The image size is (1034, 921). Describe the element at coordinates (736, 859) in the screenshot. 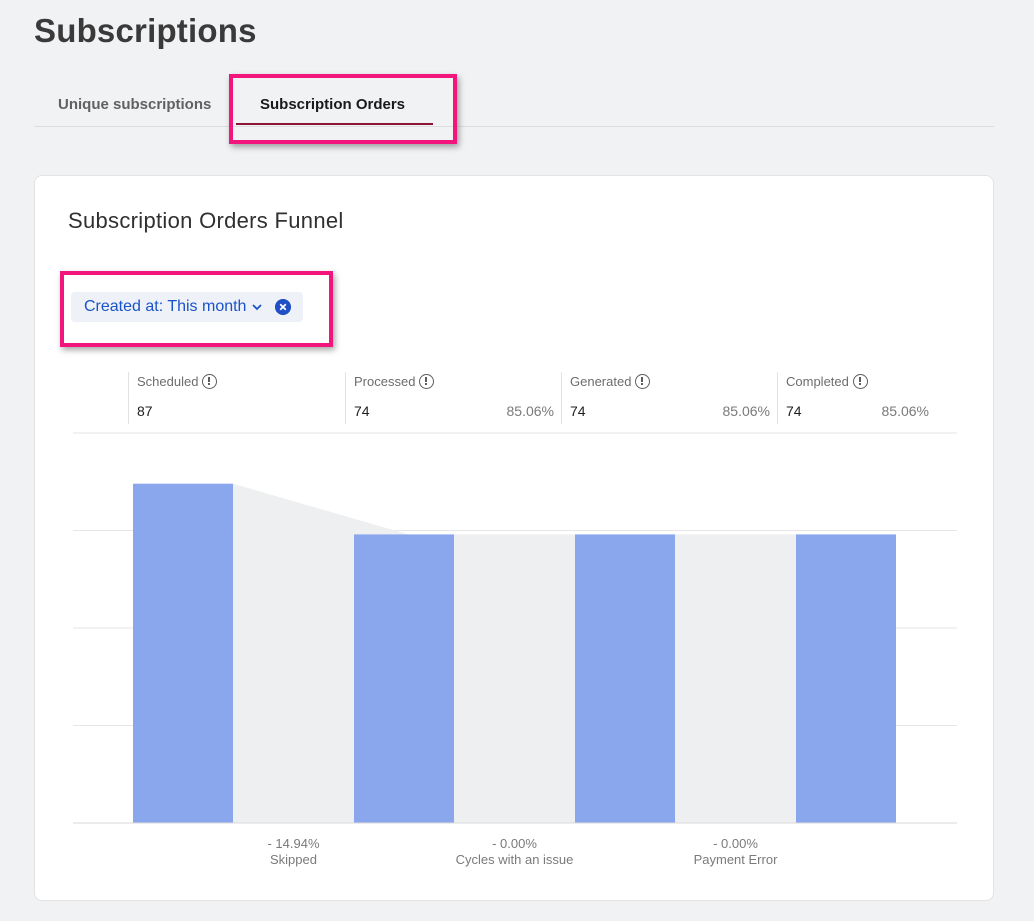

I see `drop-label: Payment Error` at that location.